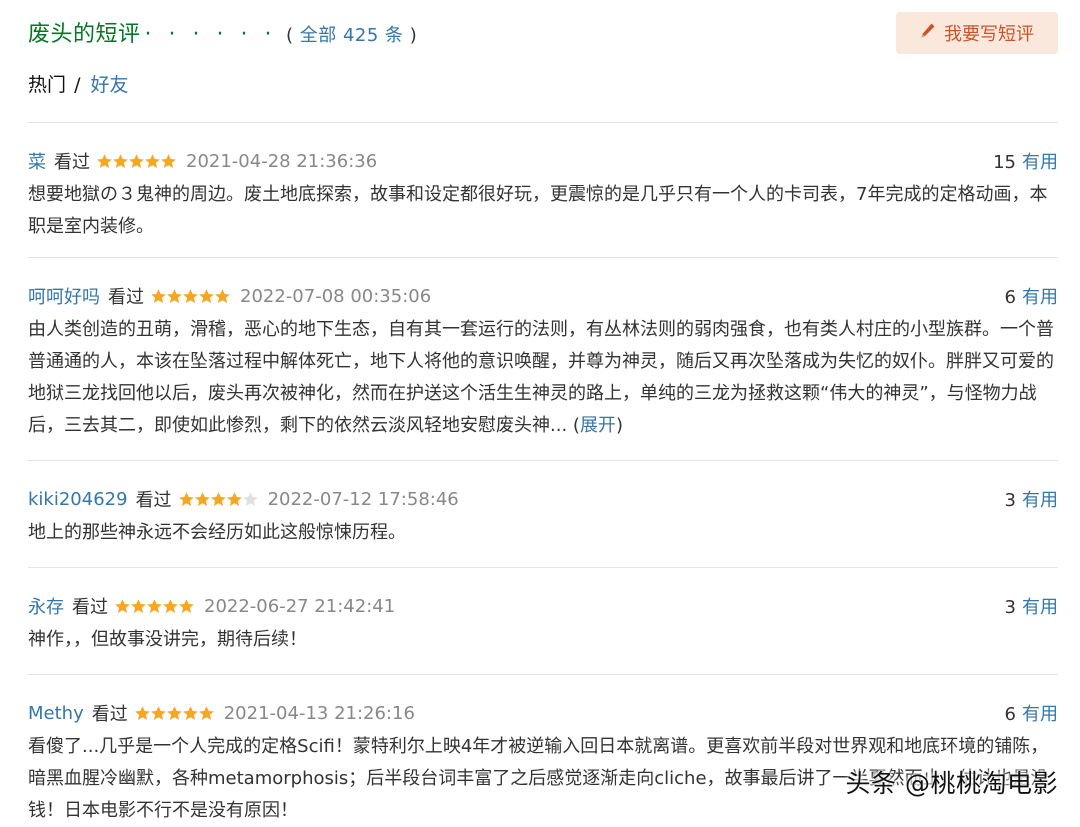 The image size is (1080, 827). I want to click on vote-area: 15 有用, so click(1025, 161).